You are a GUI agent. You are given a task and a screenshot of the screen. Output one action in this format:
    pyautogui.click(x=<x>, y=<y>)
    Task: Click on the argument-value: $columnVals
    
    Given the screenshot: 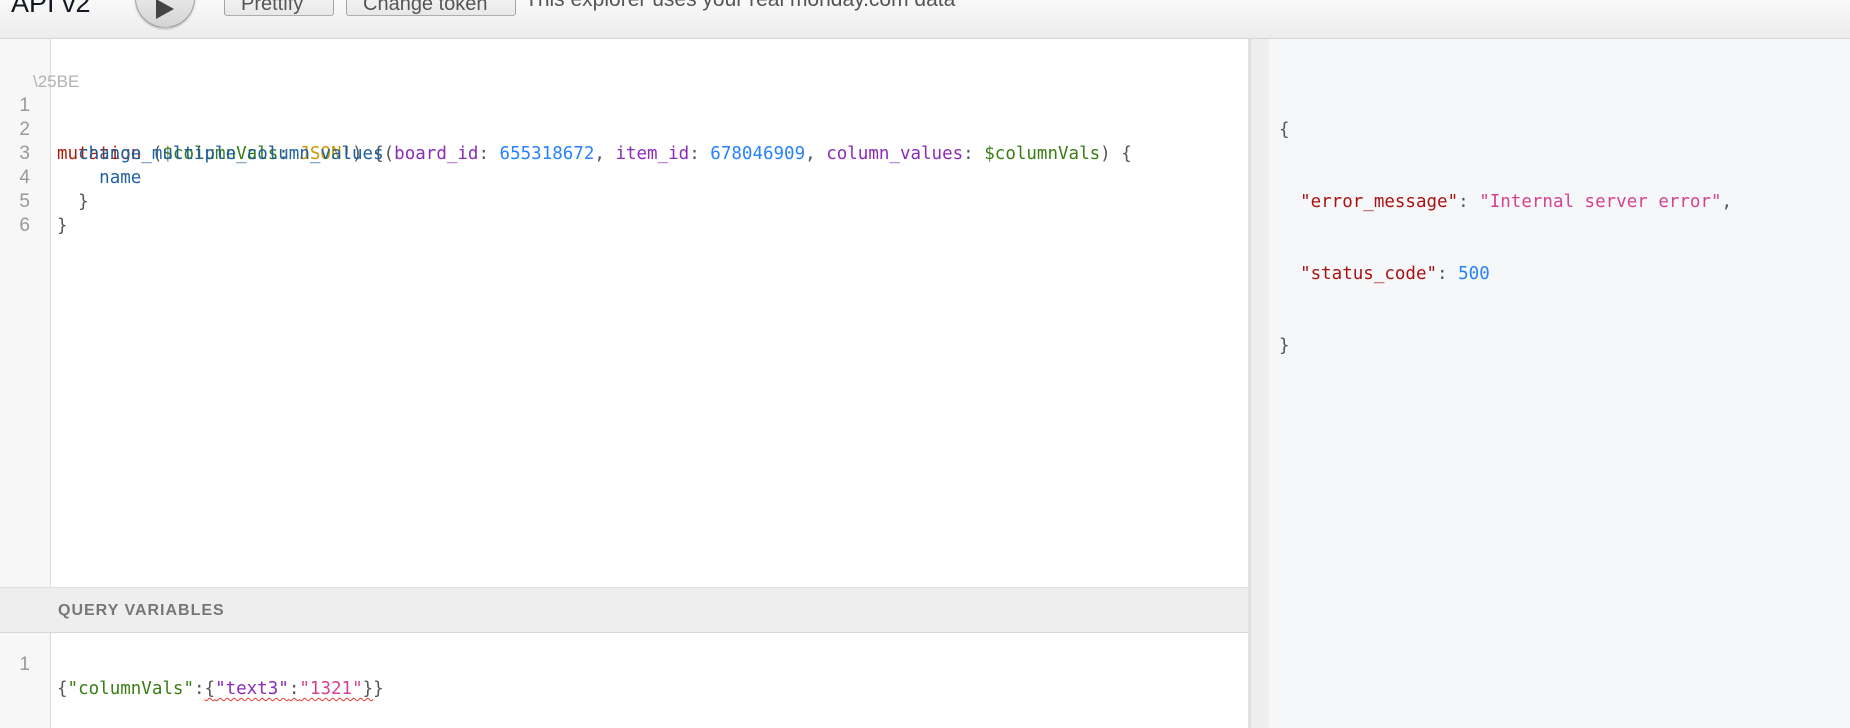 What is the action you would take?
    pyautogui.click(x=1042, y=154)
    